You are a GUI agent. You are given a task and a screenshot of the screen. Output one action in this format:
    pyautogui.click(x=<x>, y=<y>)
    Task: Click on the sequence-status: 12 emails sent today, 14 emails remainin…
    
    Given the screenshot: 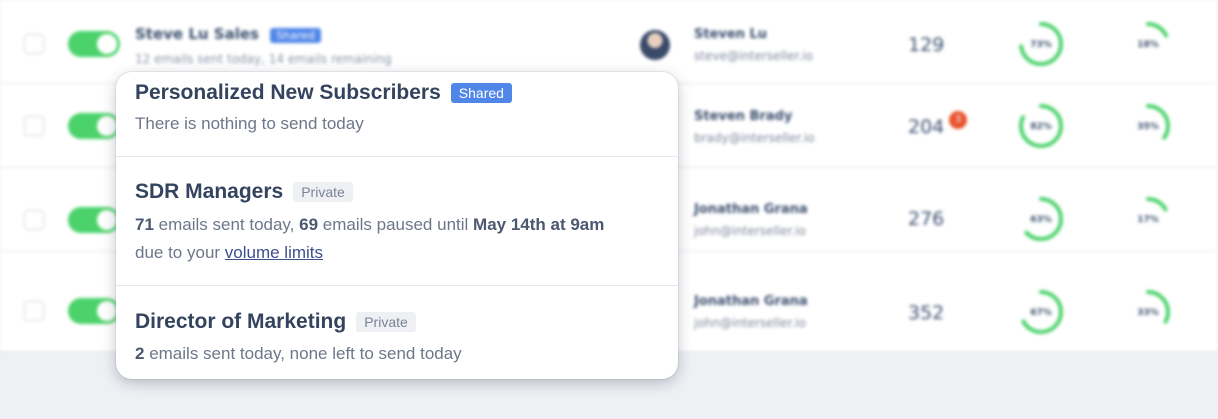 What is the action you would take?
    pyautogui.click(x=263, y=59)
    